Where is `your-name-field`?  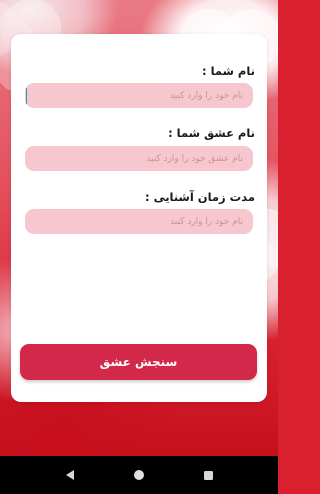 your-name-field is located at coordinates (139, 96).